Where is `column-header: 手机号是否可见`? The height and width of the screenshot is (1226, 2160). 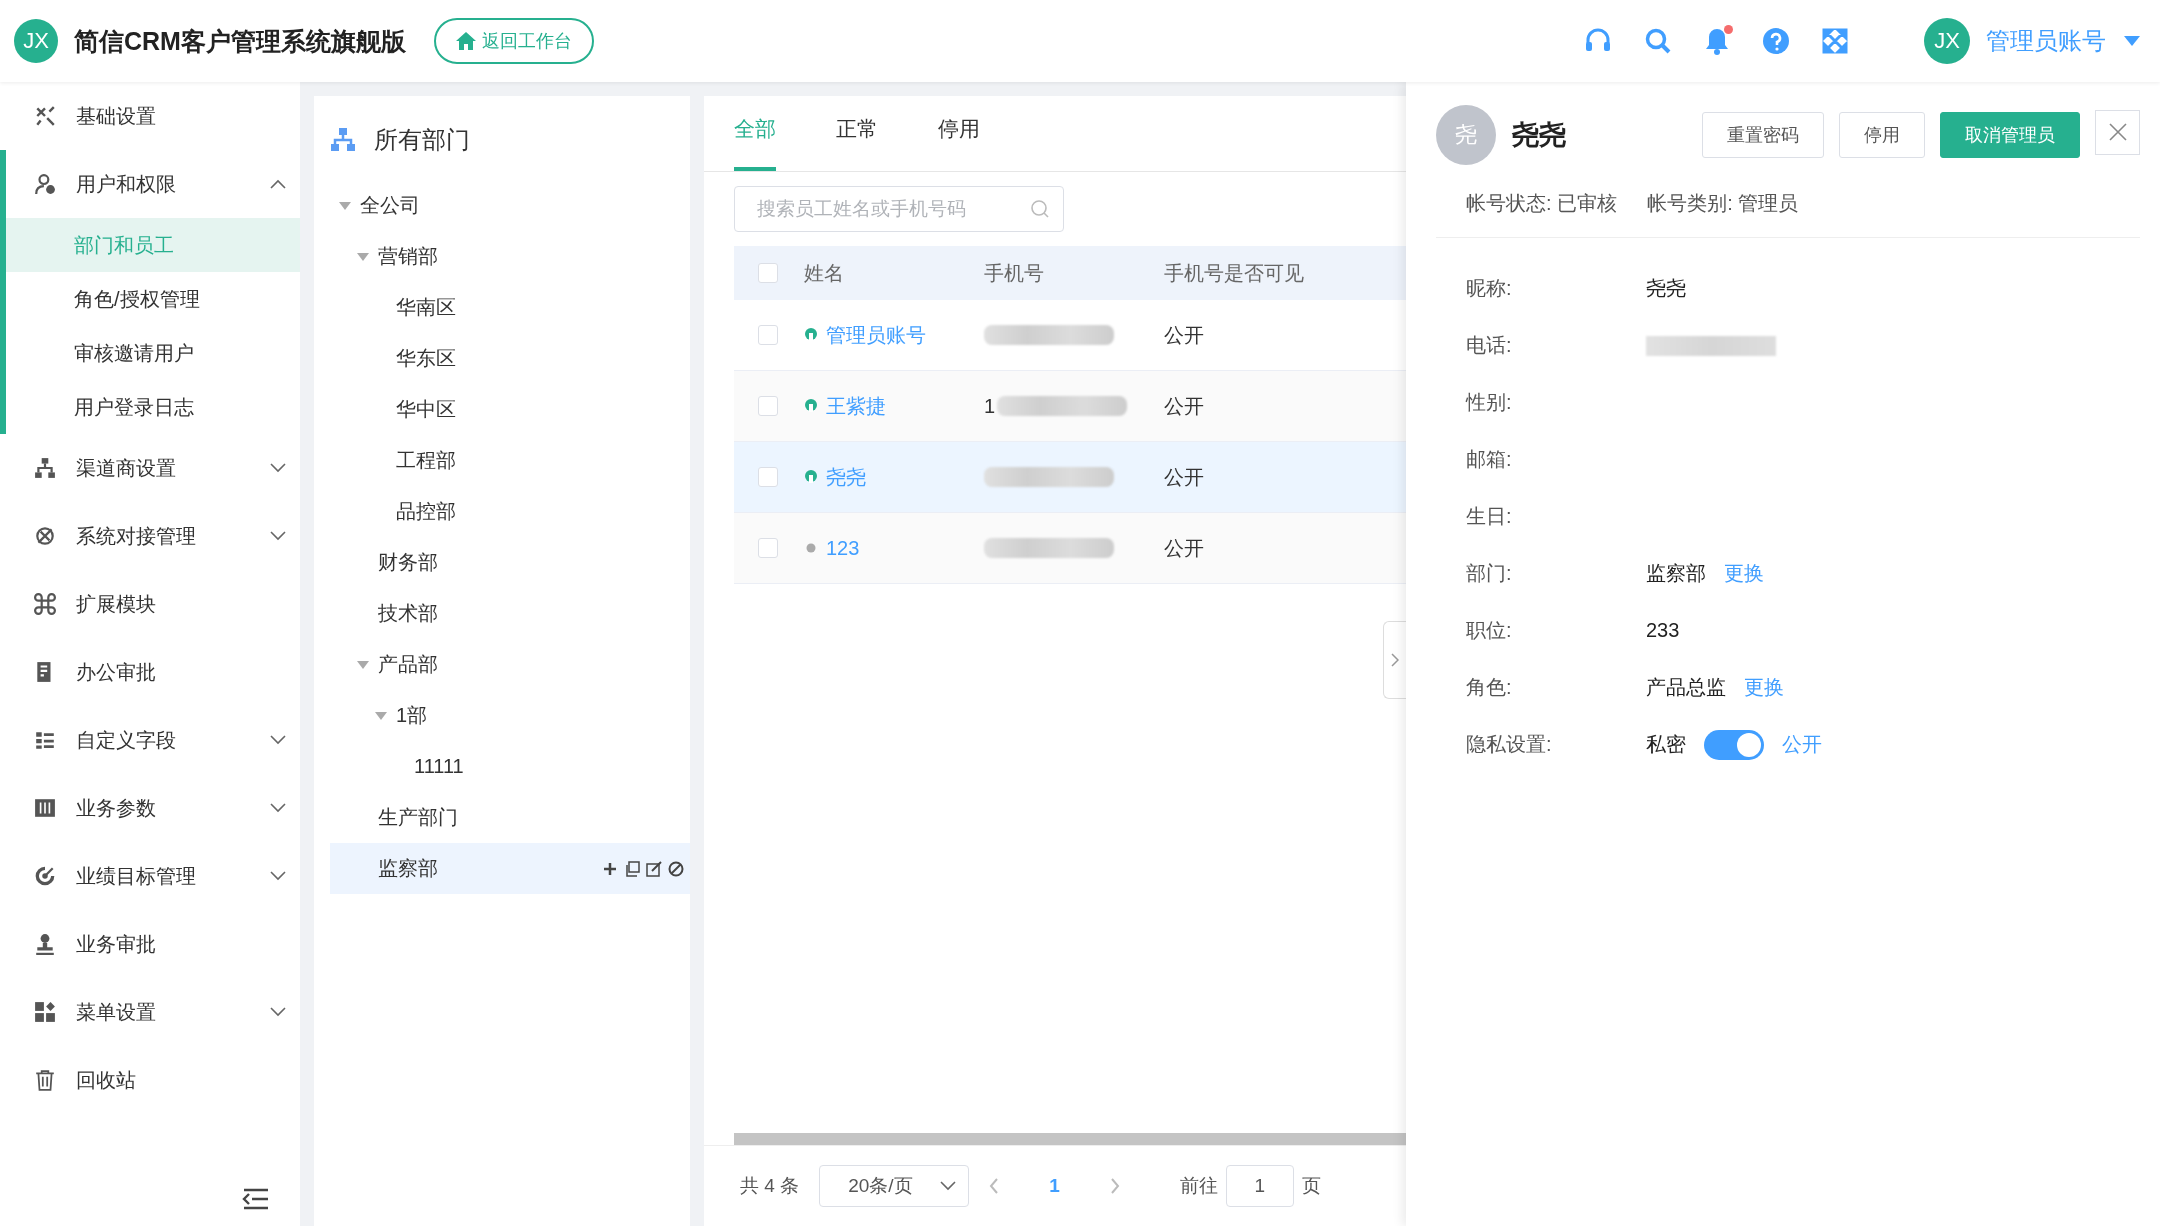 column-header: 手机号是否可见 is located at coordinates (1234, 273).